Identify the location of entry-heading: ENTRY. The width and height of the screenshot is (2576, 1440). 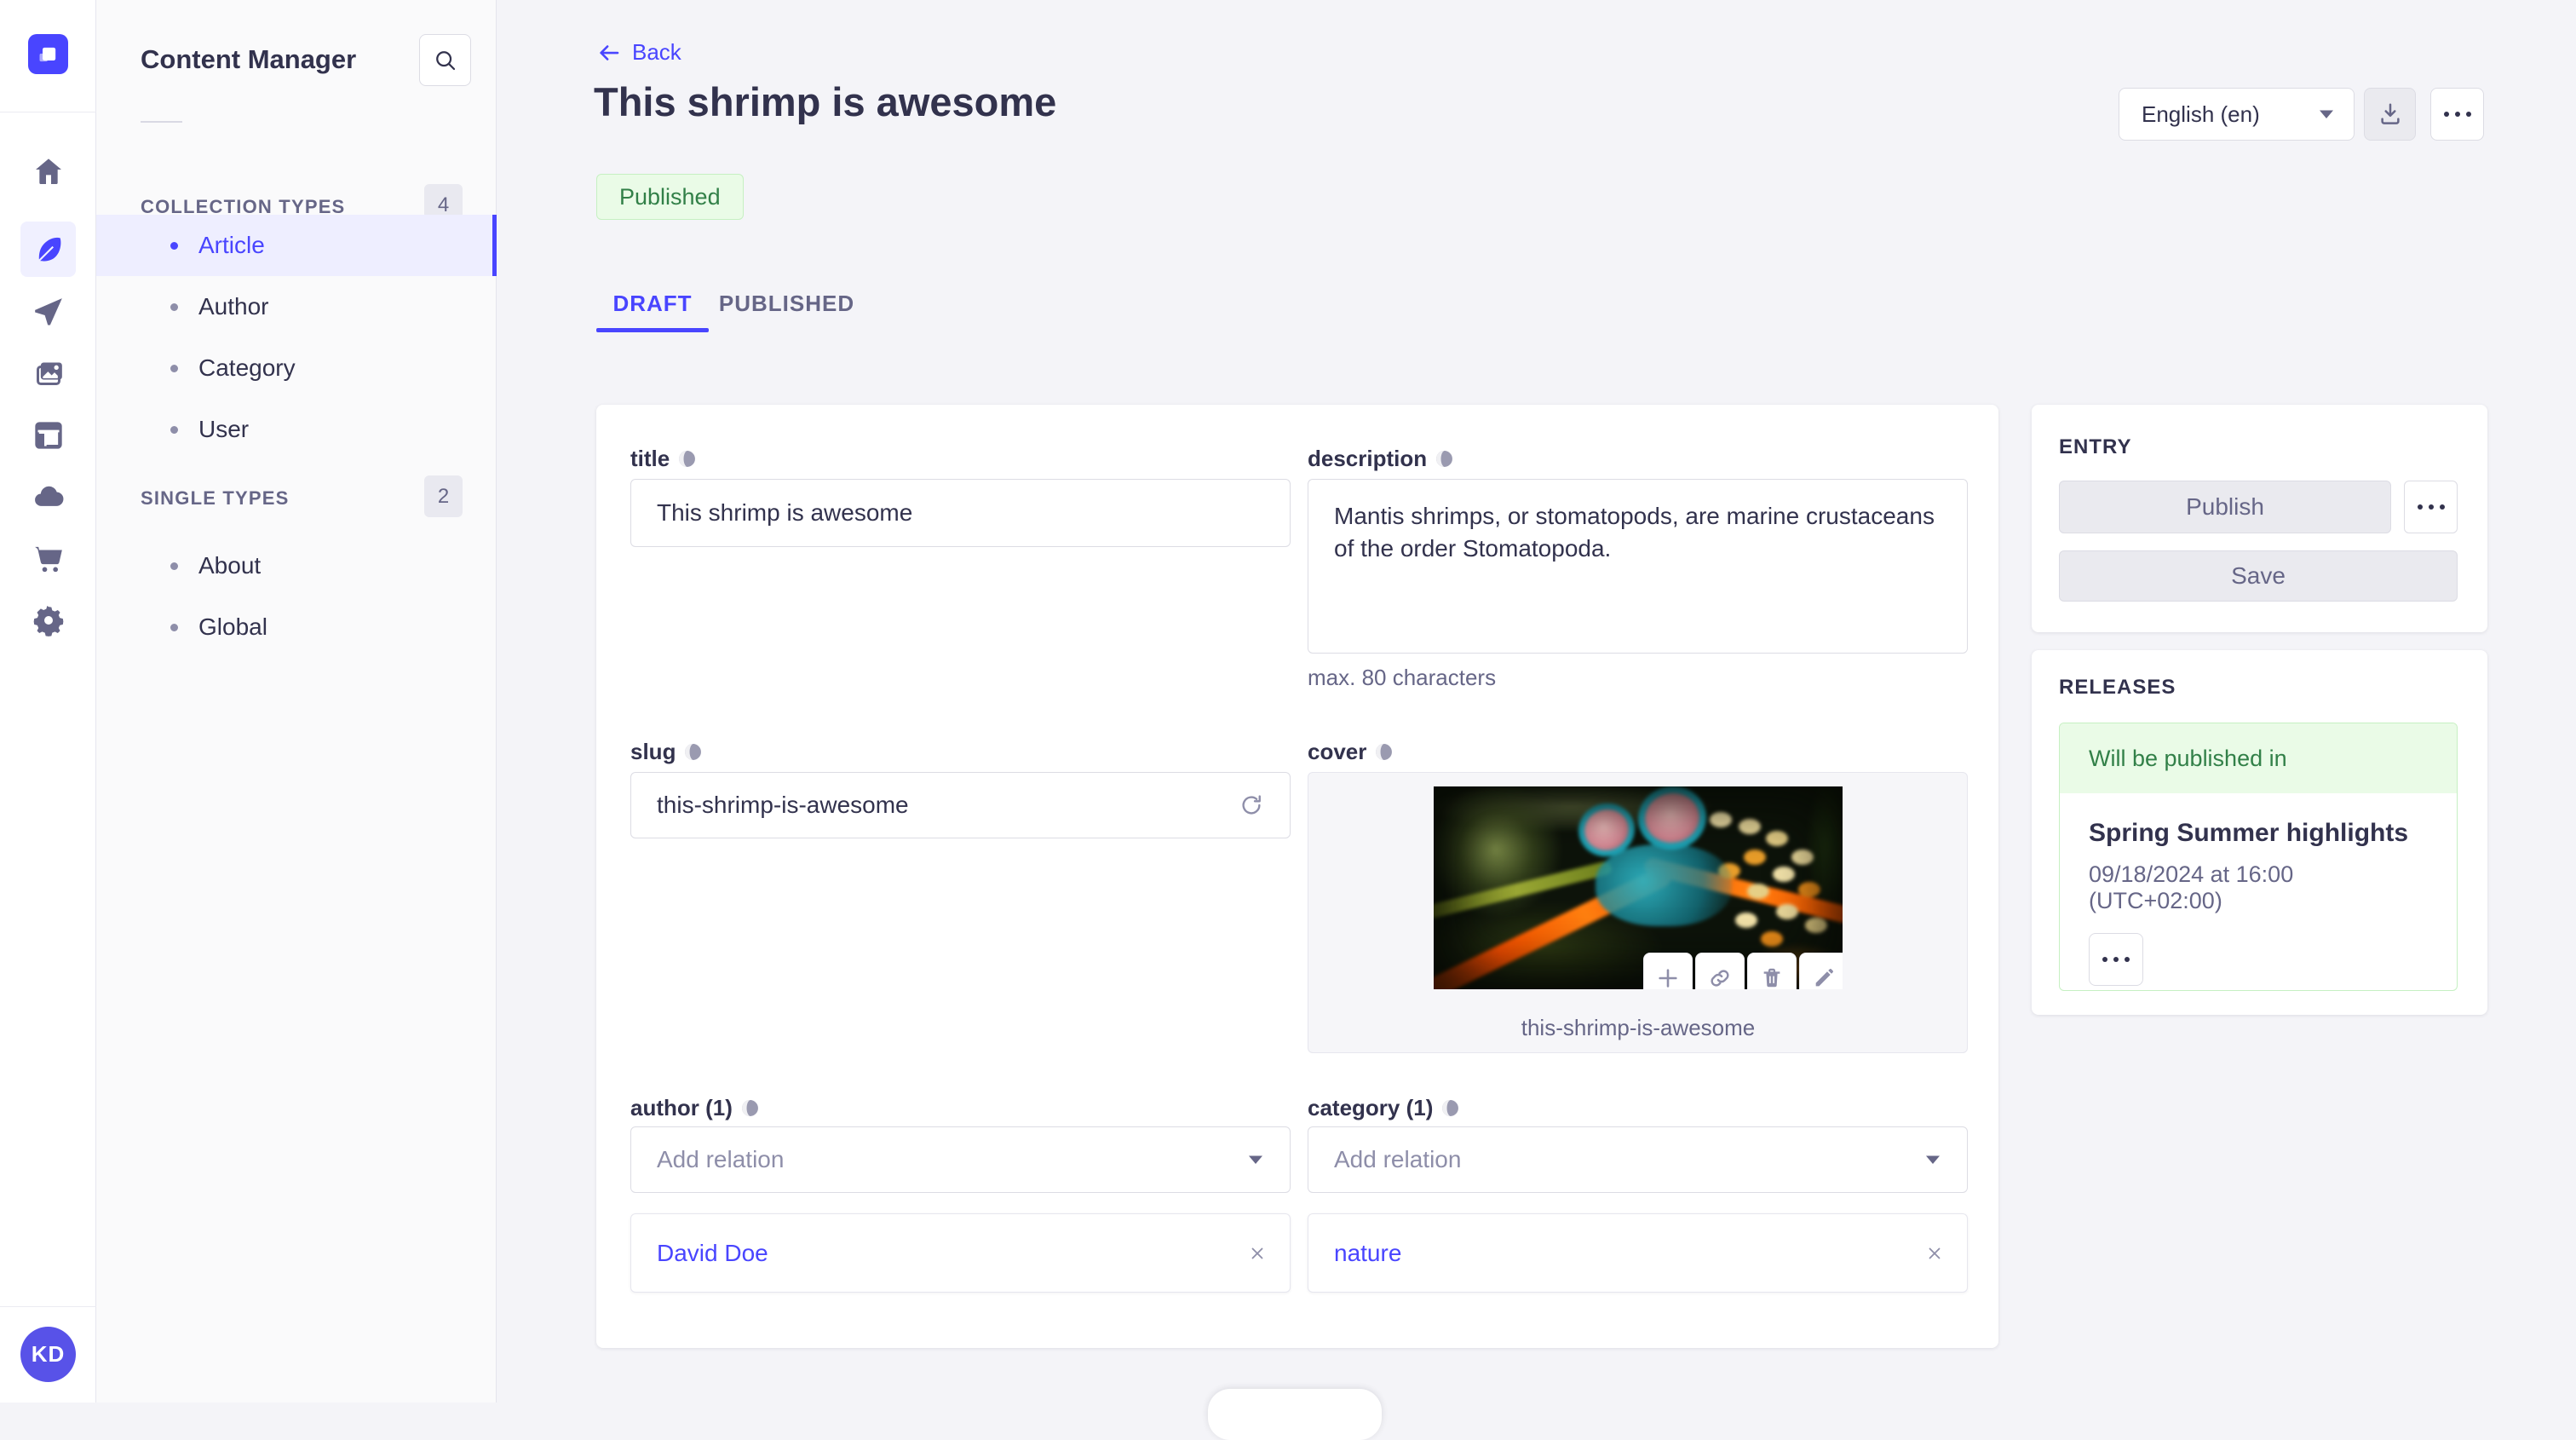
(2096, 446).